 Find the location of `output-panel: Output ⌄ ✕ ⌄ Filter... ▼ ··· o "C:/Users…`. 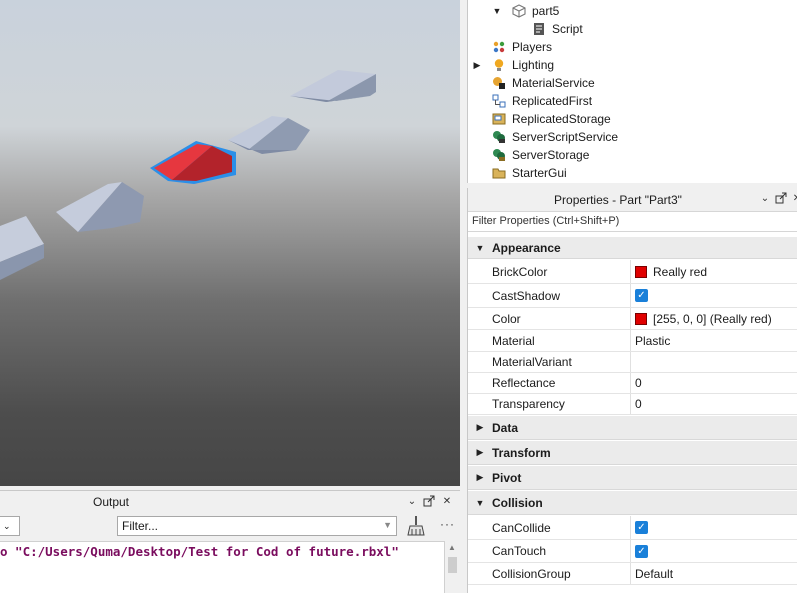

output-panel: Output ⌄ ✕ ⌄ Filter... ▼ ··· o "C:/Users… is located at coordinates (230, 541).